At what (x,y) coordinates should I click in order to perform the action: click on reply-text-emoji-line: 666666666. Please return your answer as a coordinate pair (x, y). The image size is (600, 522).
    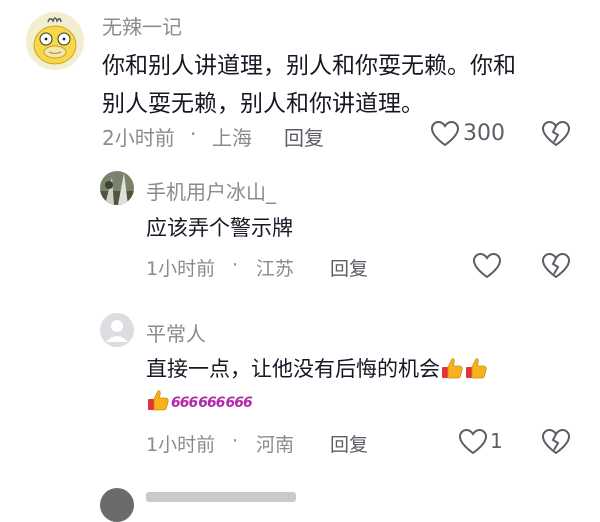
    Looking at the image, I should click on (199, 402).